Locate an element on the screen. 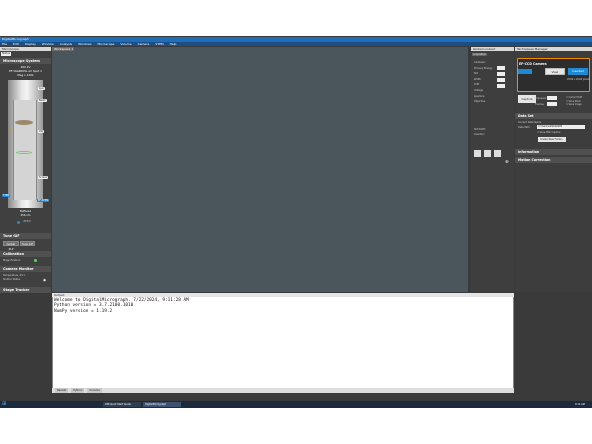  screen-tag: Screen is located at coordinates (43, 177).